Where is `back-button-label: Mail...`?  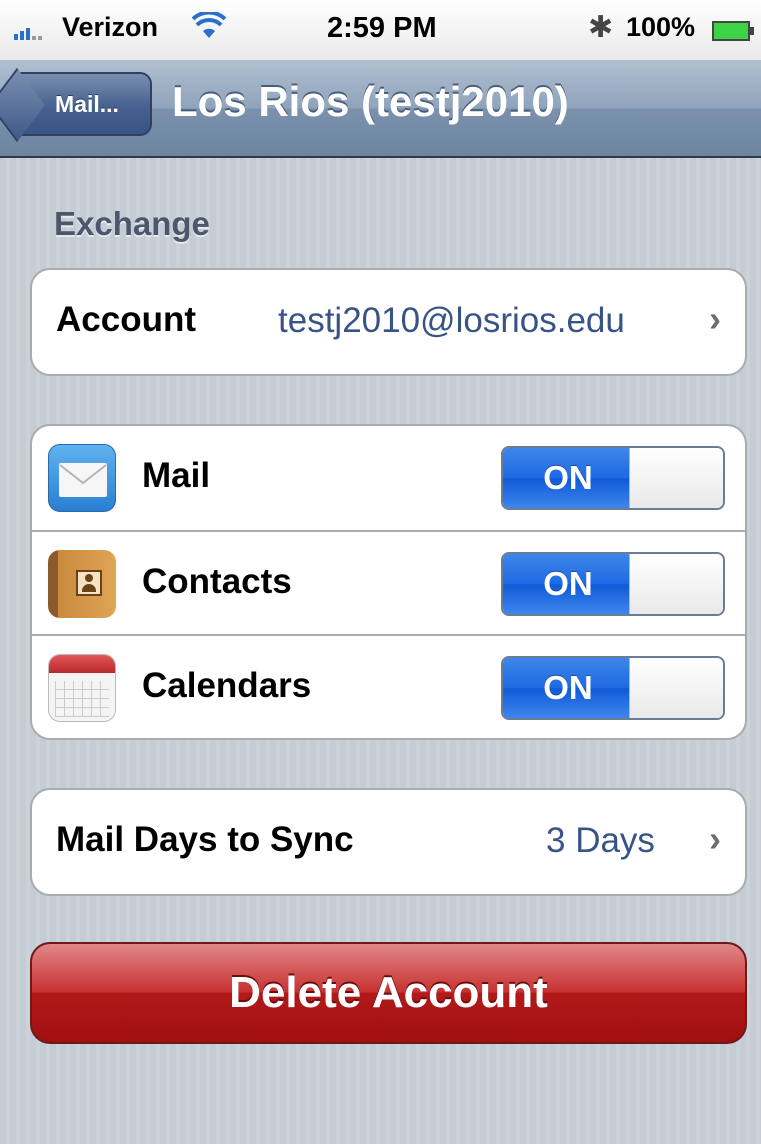 back-button-label: Mail... is located at coordinates (87, 103).